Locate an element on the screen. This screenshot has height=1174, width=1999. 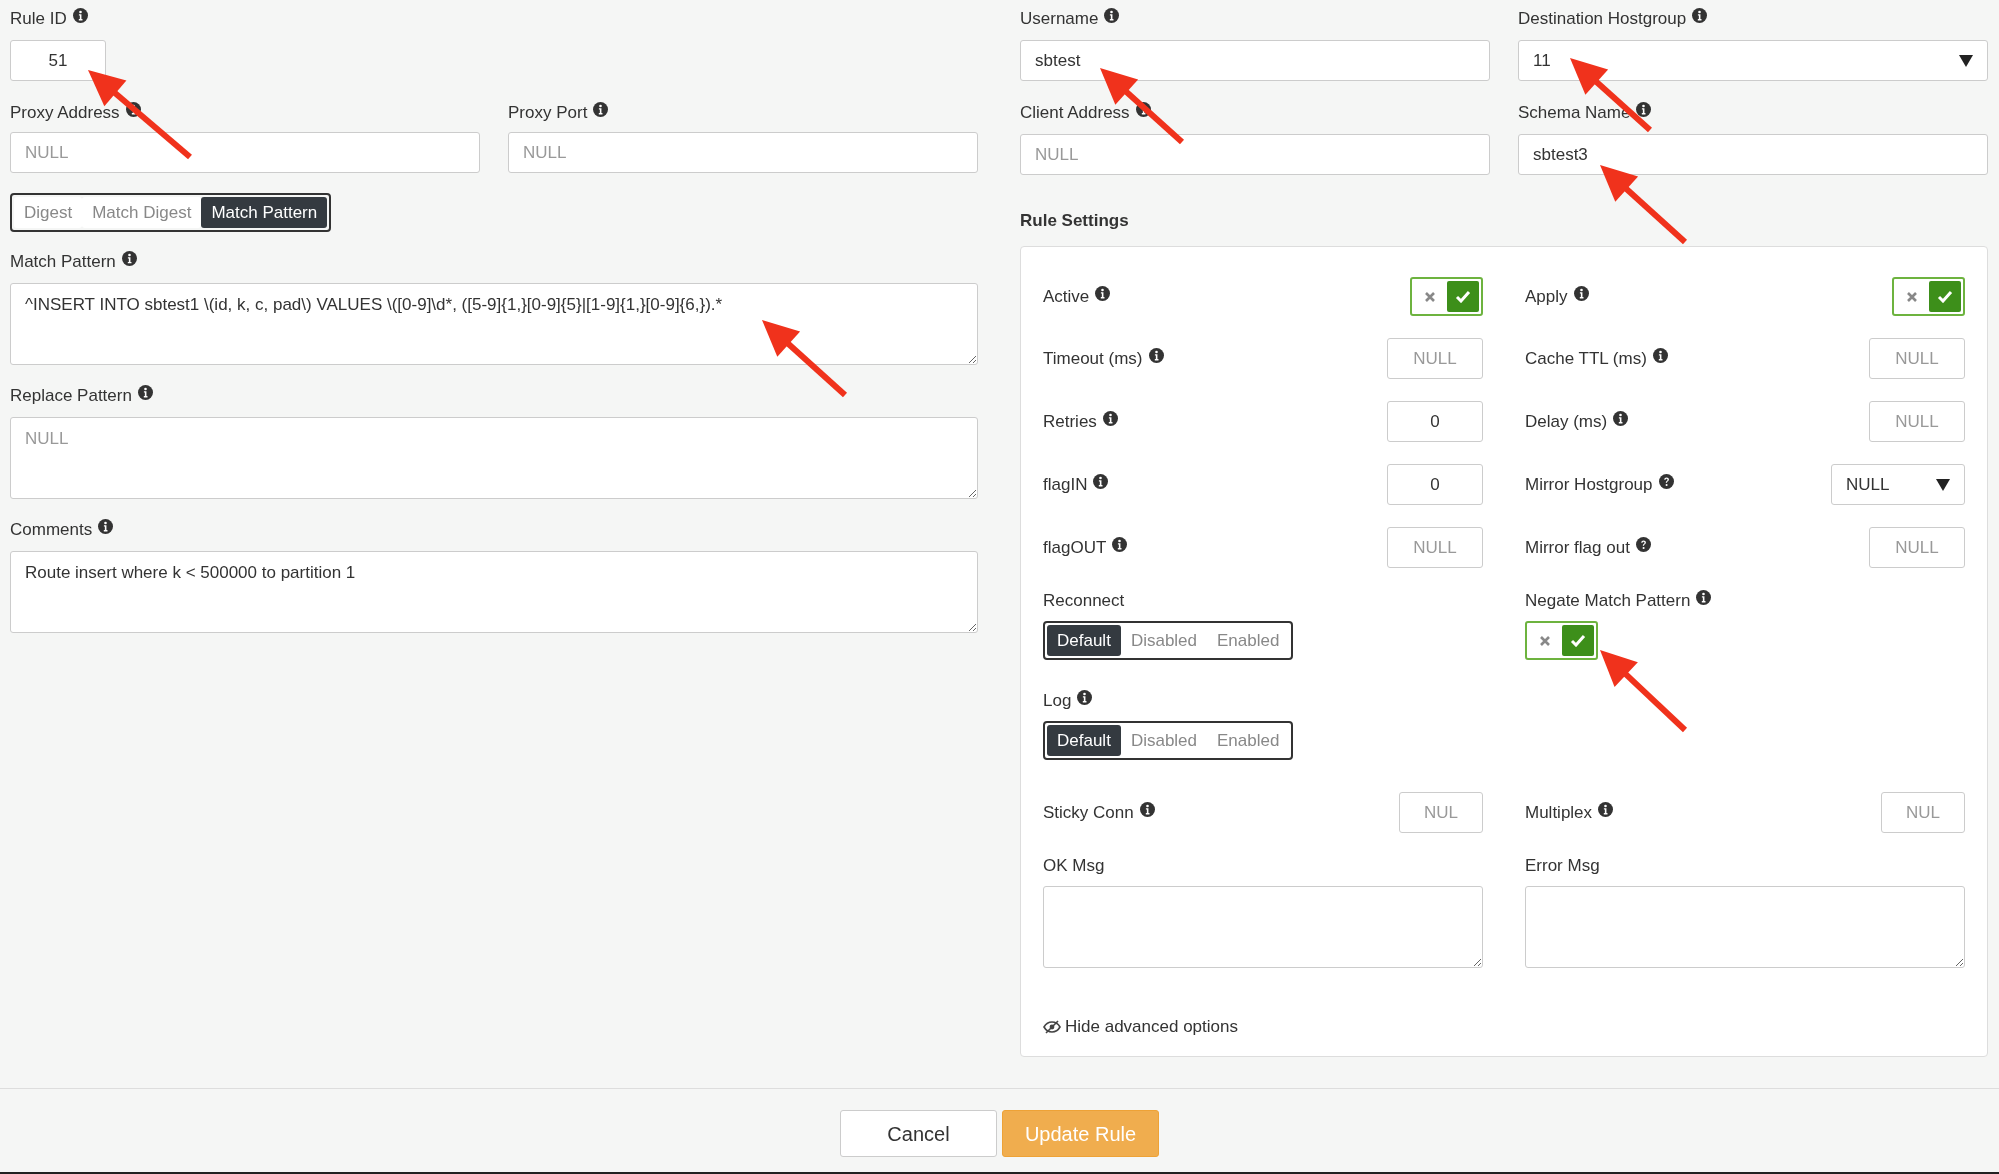
text-area-field: Route insert where k < 500000 to partition 1 is located at coordinates (494, 592).